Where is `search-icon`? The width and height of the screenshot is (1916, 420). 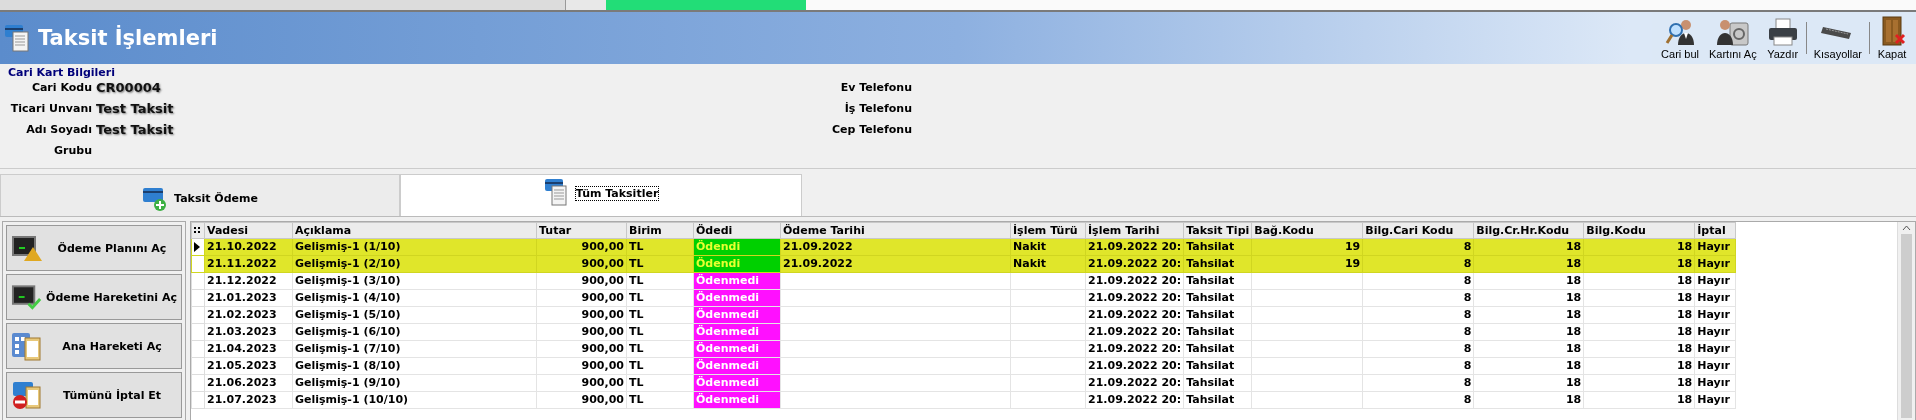 search-icon is located at coordinates (1680, 32).